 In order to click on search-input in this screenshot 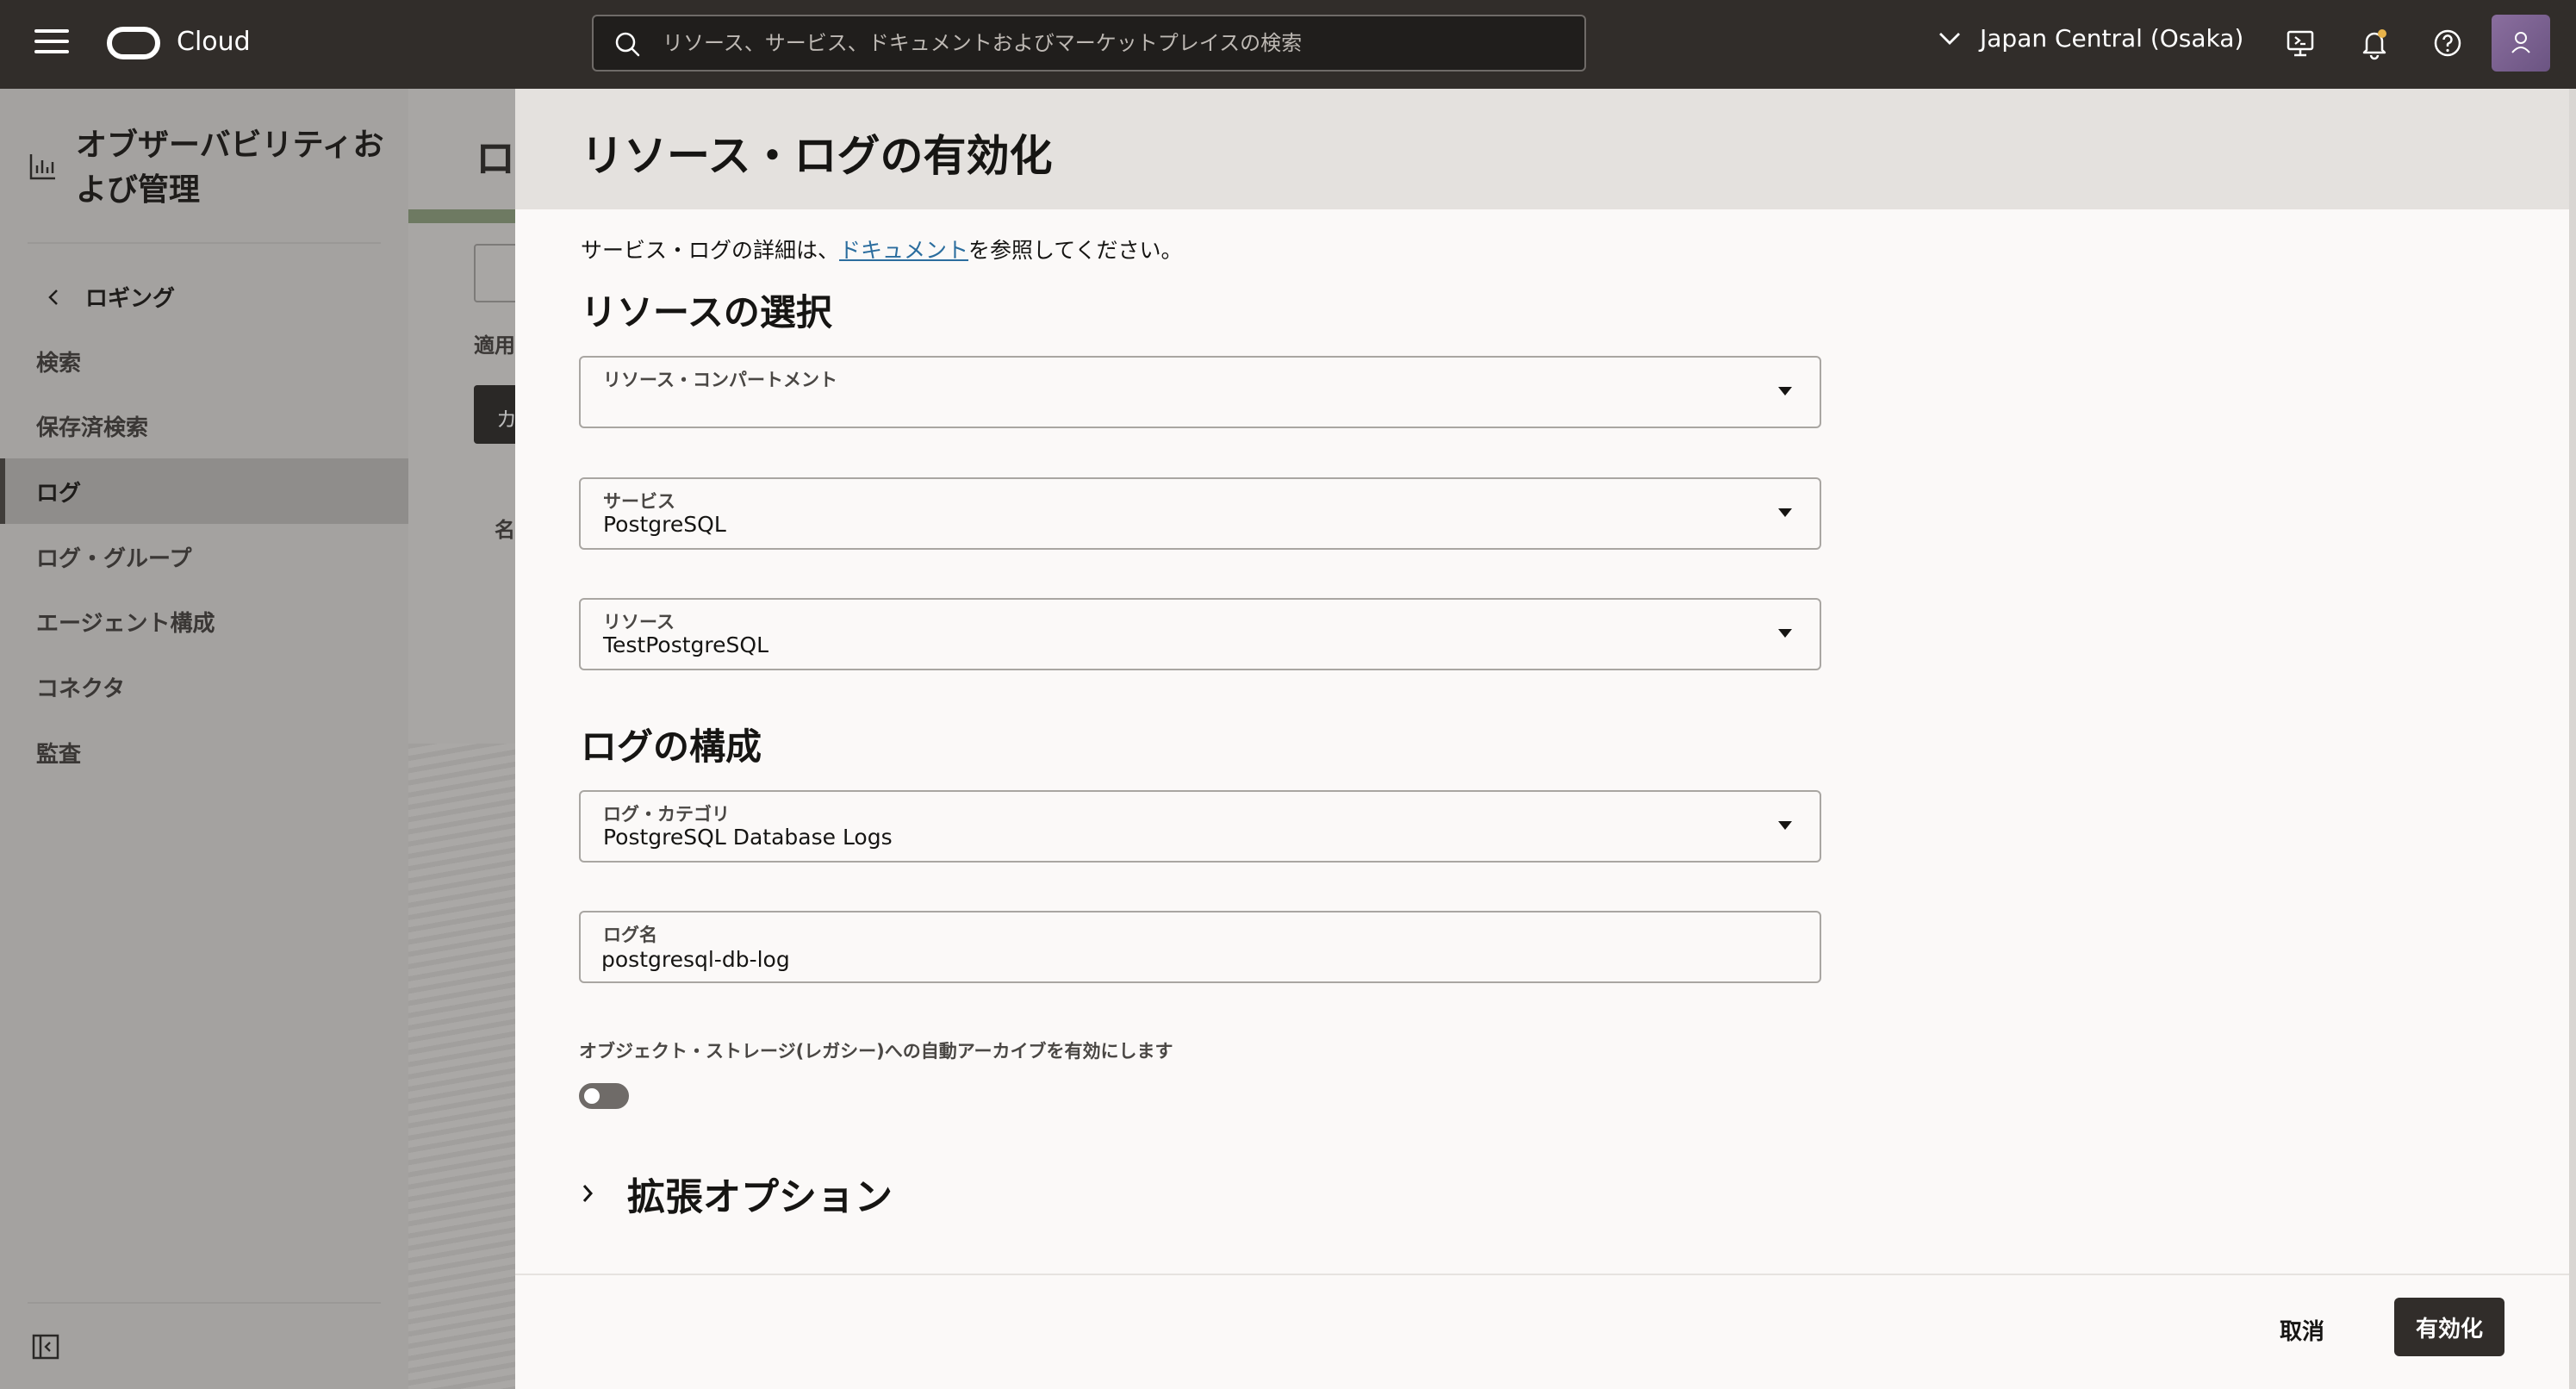, I will do `click(1115, 43)`.